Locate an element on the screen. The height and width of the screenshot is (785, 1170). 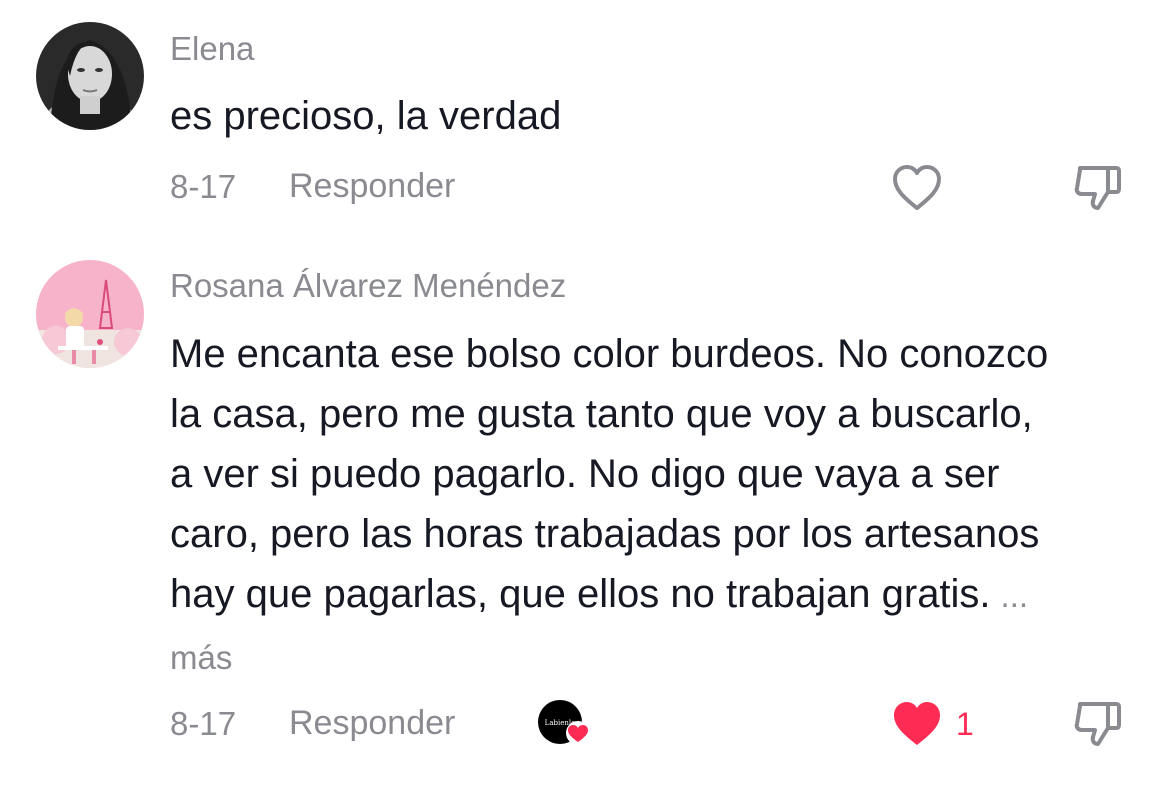
comment-username: Elena is located at coordinates (212, 49).